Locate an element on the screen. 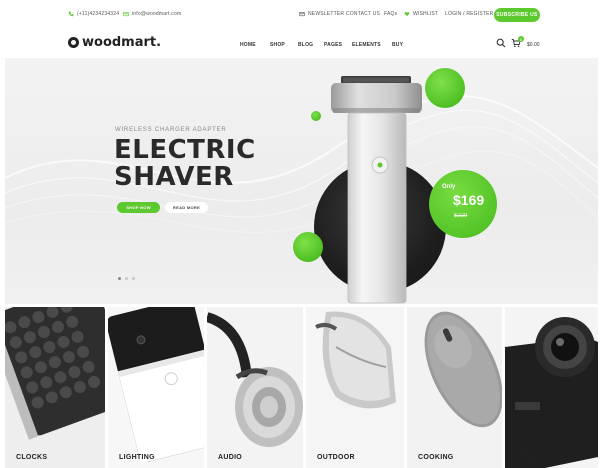  category-lighting: LIGHTING is located at coordinates (156, 387).